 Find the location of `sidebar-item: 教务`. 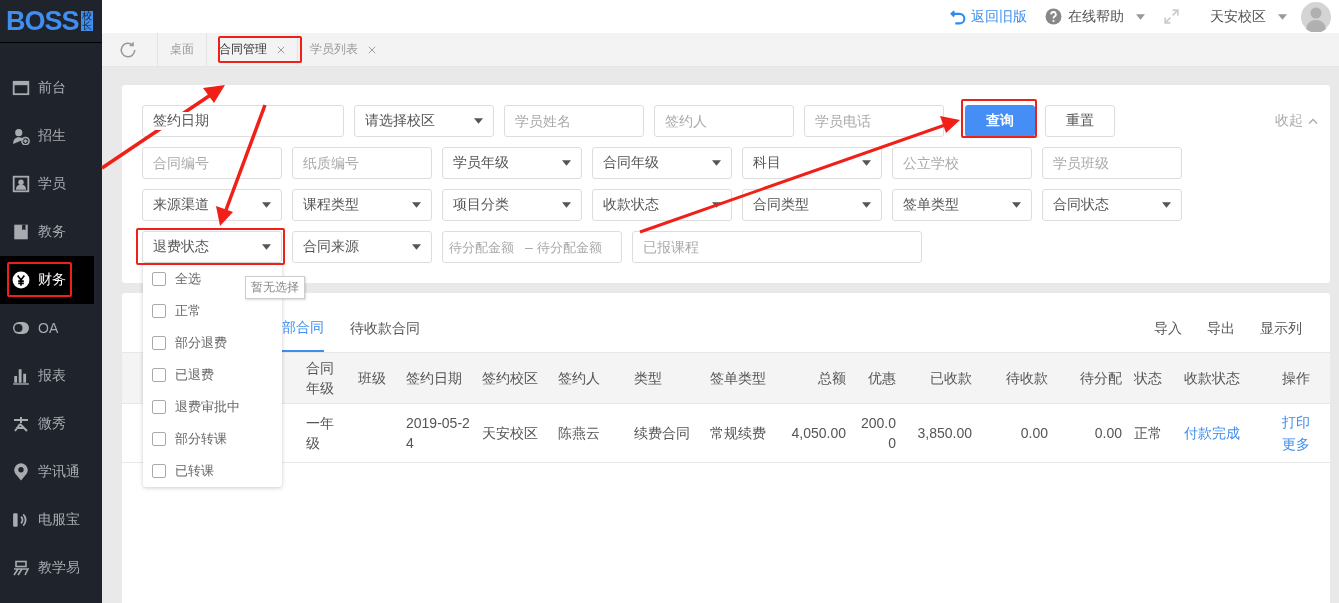

sidebar-item: 教务 is located at coordinates (47, 232).